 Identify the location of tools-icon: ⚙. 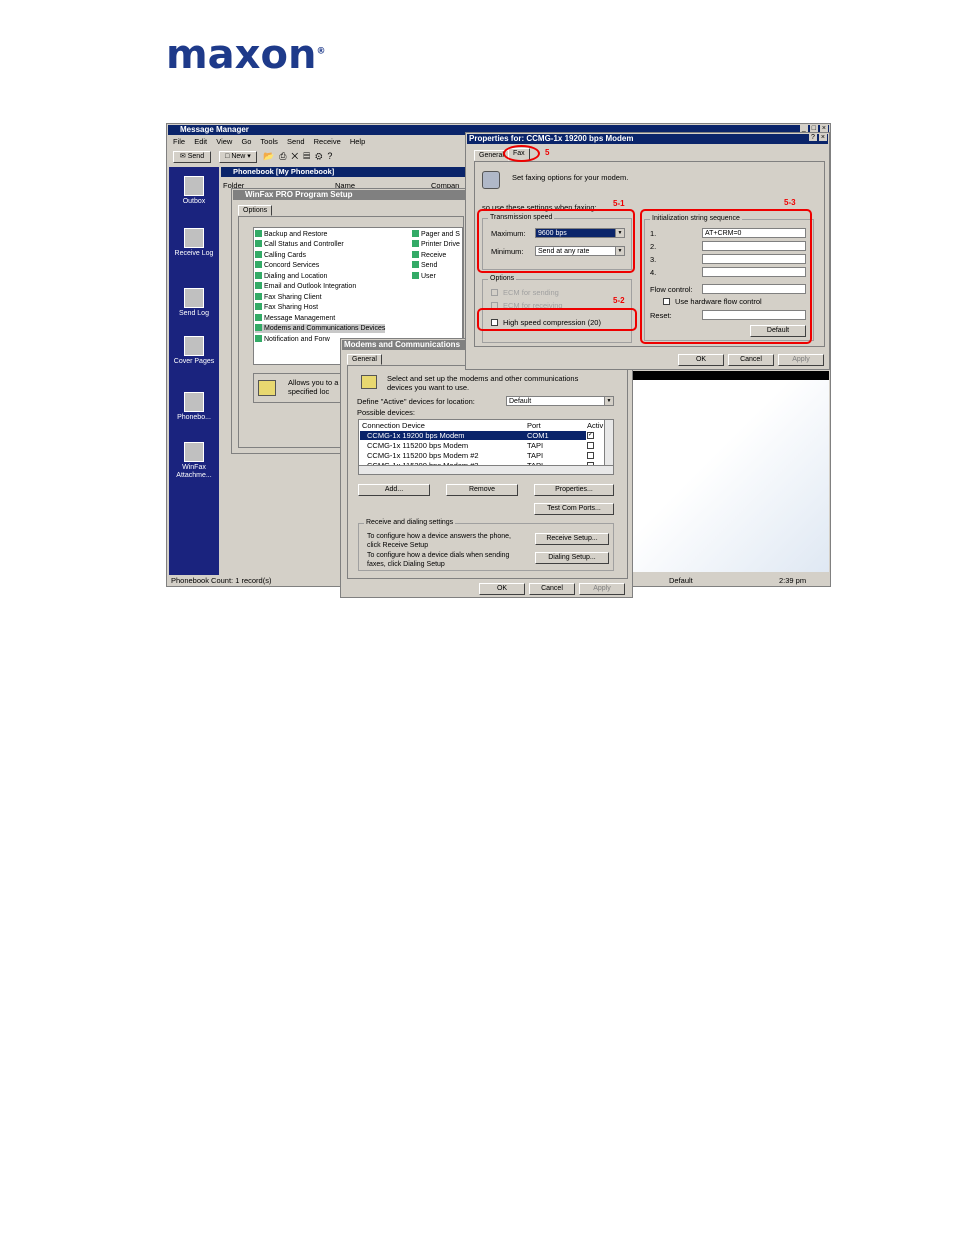
(321, 156).